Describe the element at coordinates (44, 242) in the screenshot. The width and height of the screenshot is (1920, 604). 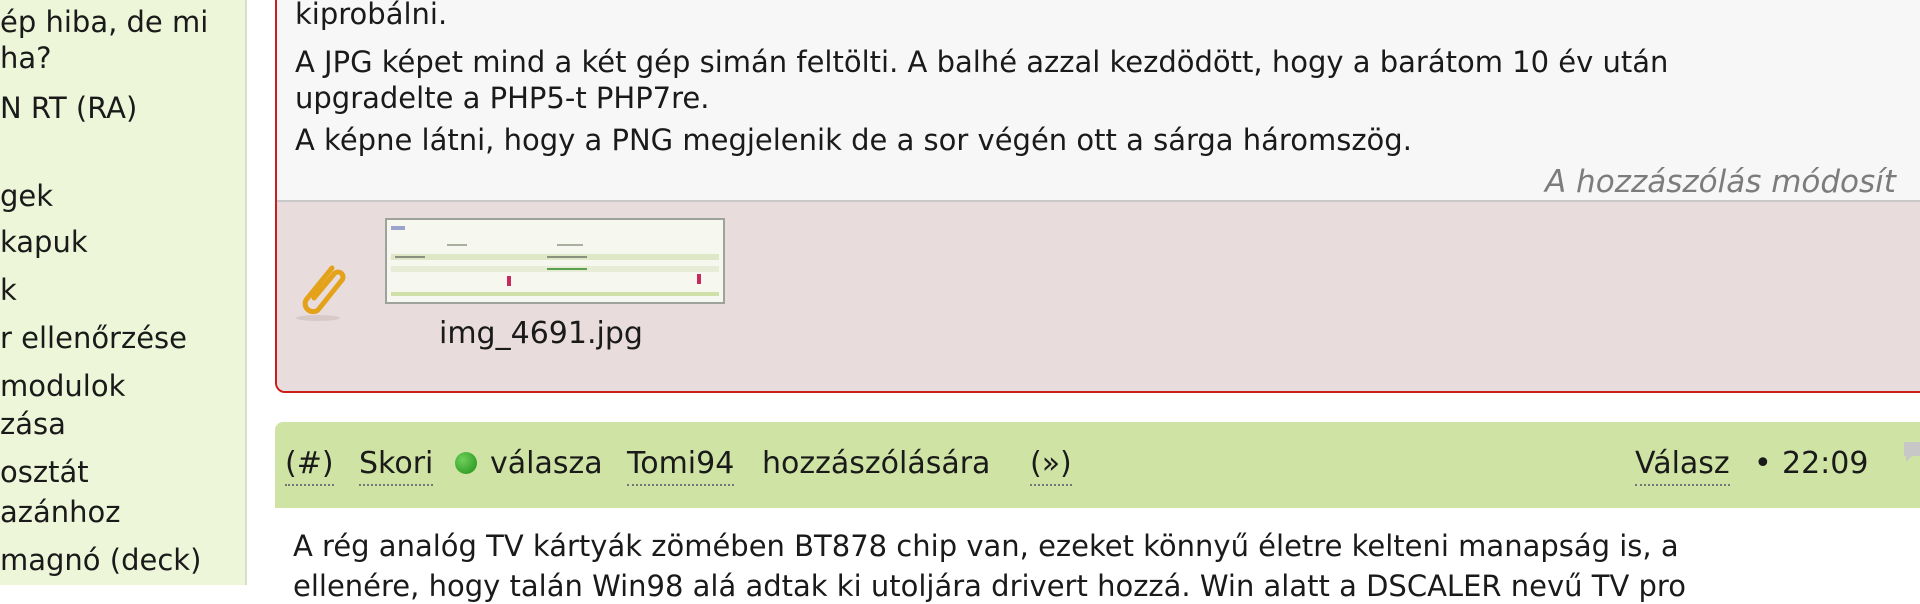
I see `sidebar-link: kapuk` at that location.